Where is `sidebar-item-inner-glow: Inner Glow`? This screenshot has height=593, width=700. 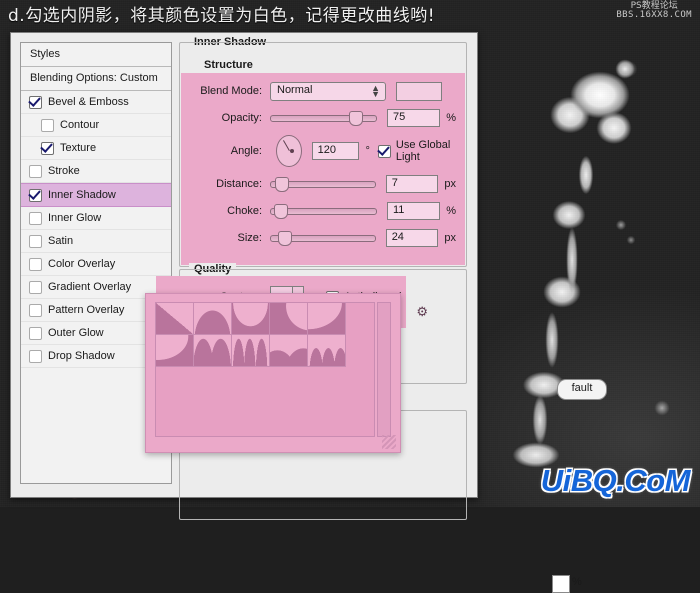
sidebar-item-inner-glow: Inner Glow is located at coordinates (96, 218).